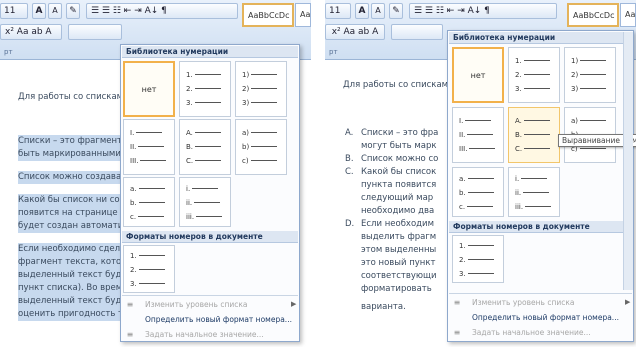 The height and width of the screenshot is (347, 636). I want to click on fmt-row: b), so click(261, 147).